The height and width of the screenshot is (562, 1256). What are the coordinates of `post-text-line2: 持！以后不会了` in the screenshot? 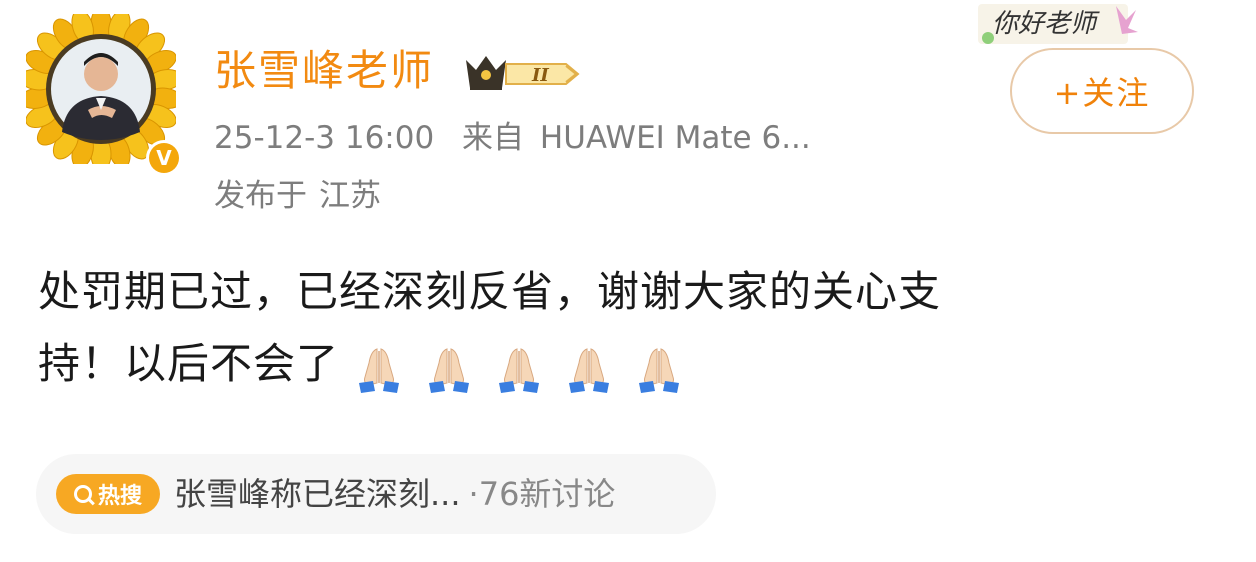 It's located at (189, 363).